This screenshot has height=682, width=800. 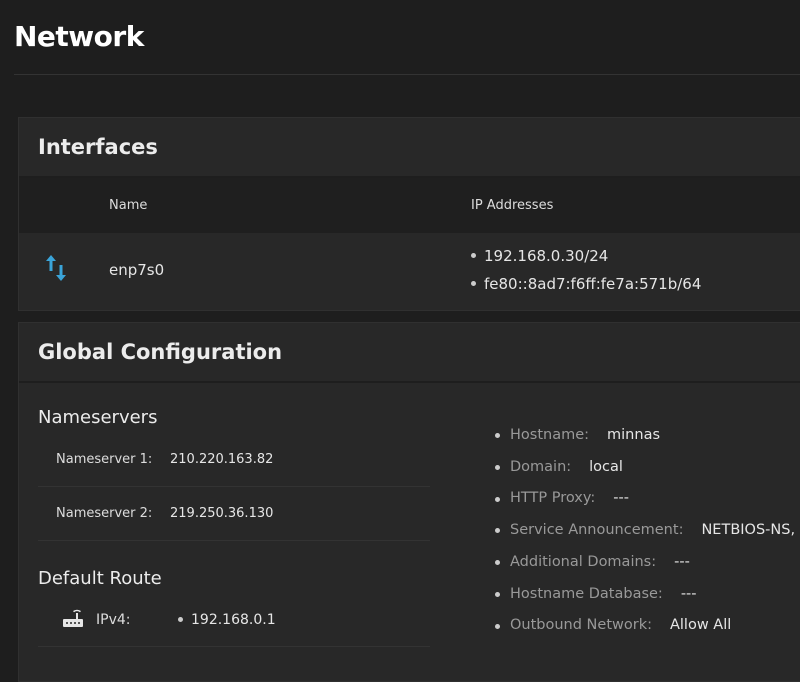 What do you see at coordinates (586, 284) in the screenshot?
I see `ip-address: fe80::8ad7:f6ff:fe7a:571b/64` at bounding box center [586, 284].